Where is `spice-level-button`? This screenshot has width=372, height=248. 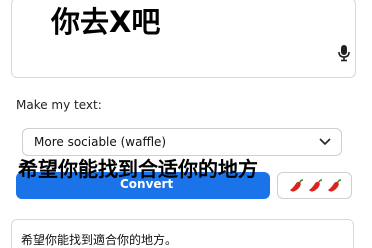 spice-level-button is located at coordinates (314, 185).